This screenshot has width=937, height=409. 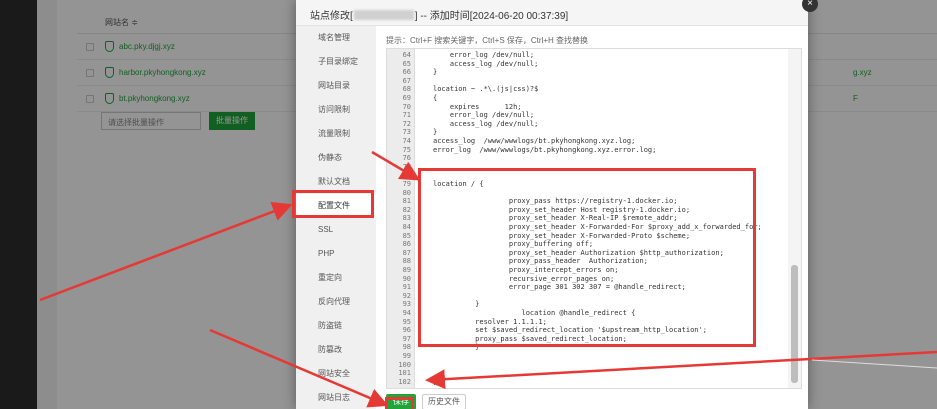 I want to click on menu-item: 子目录绑定, so click(x=336, y=62).